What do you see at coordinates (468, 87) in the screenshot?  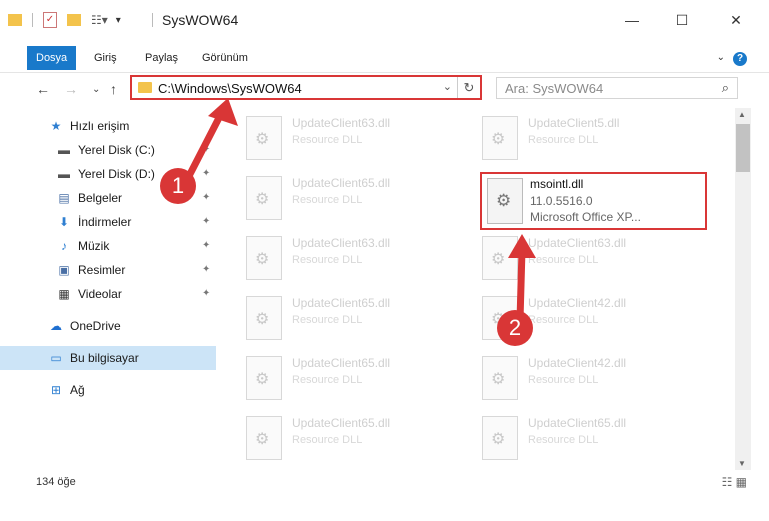 I see `refresh-button: ↻` at bounding box center [468, 87].